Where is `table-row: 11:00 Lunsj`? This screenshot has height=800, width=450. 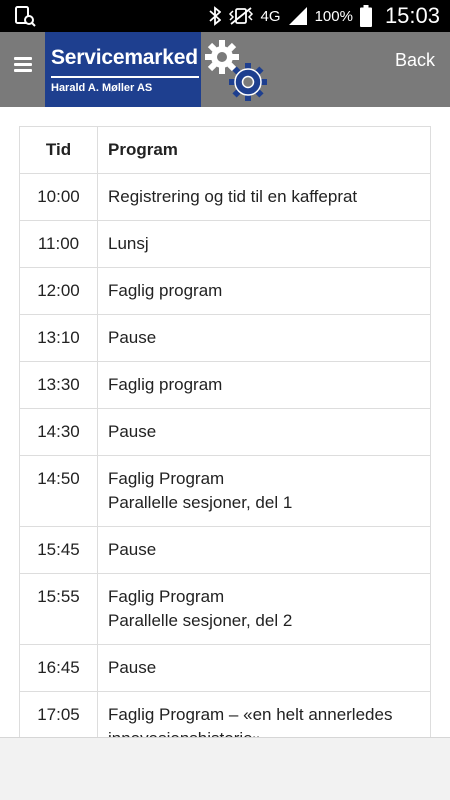 table-row: 11:00 Lunsj is located at coordinates (225, 244).